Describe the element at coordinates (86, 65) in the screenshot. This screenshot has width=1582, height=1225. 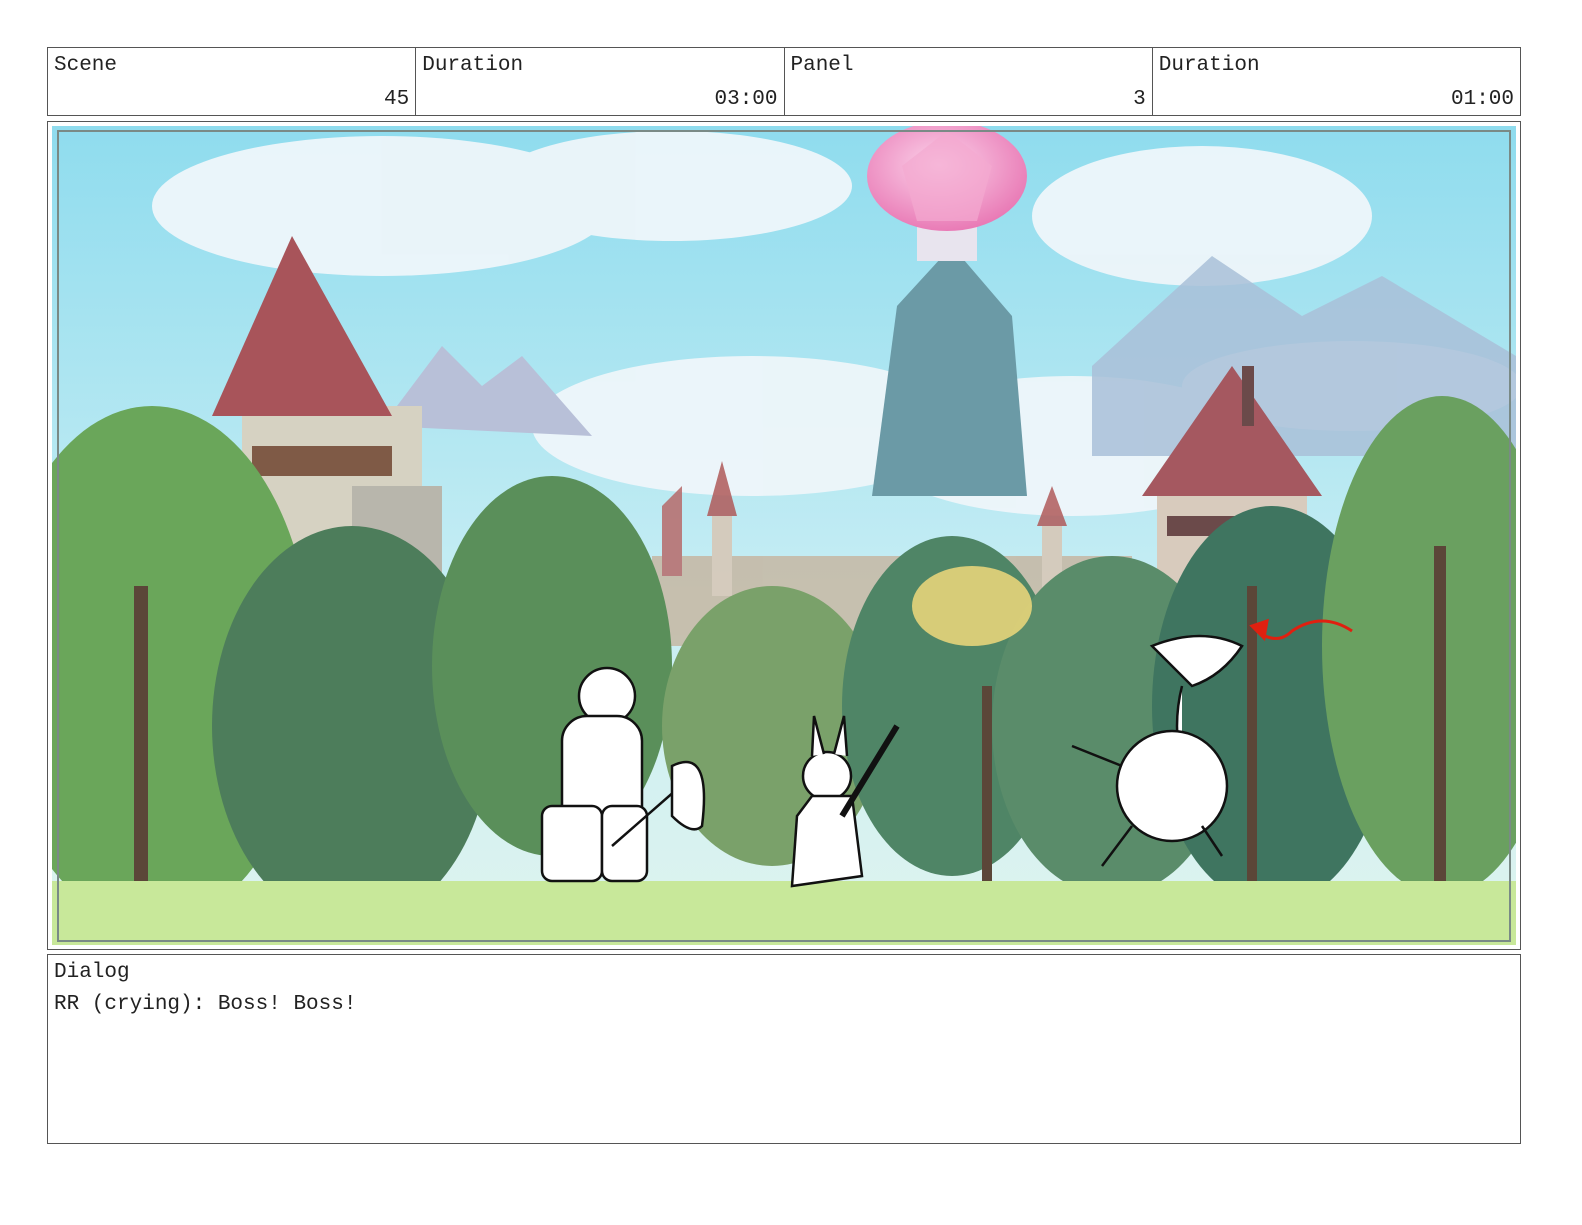
I see `scene-label: Scene` at that location.